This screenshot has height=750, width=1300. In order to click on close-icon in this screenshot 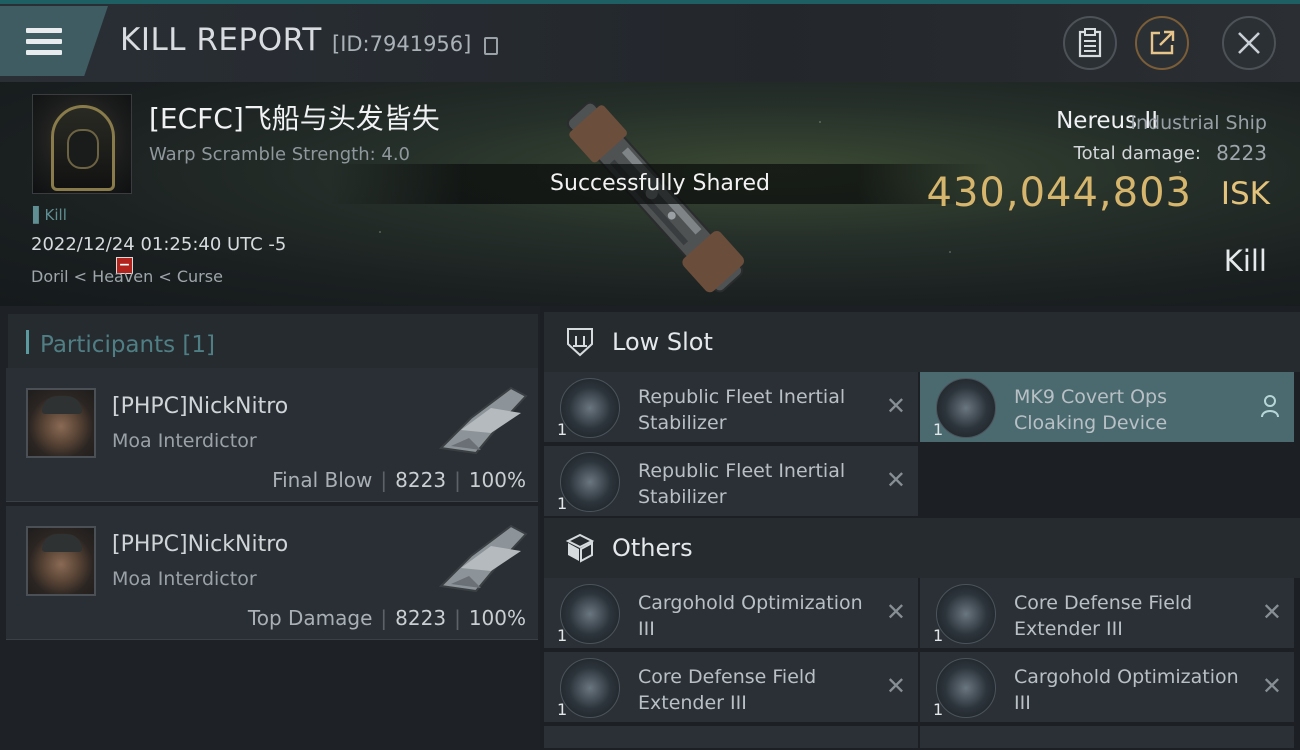, I will do `click(1249, 43)`.